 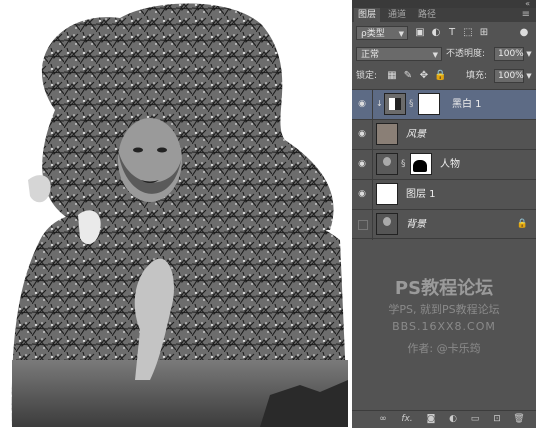 I want to click on filter-adjustment-icon: ◐, so click(x=436, y=33).